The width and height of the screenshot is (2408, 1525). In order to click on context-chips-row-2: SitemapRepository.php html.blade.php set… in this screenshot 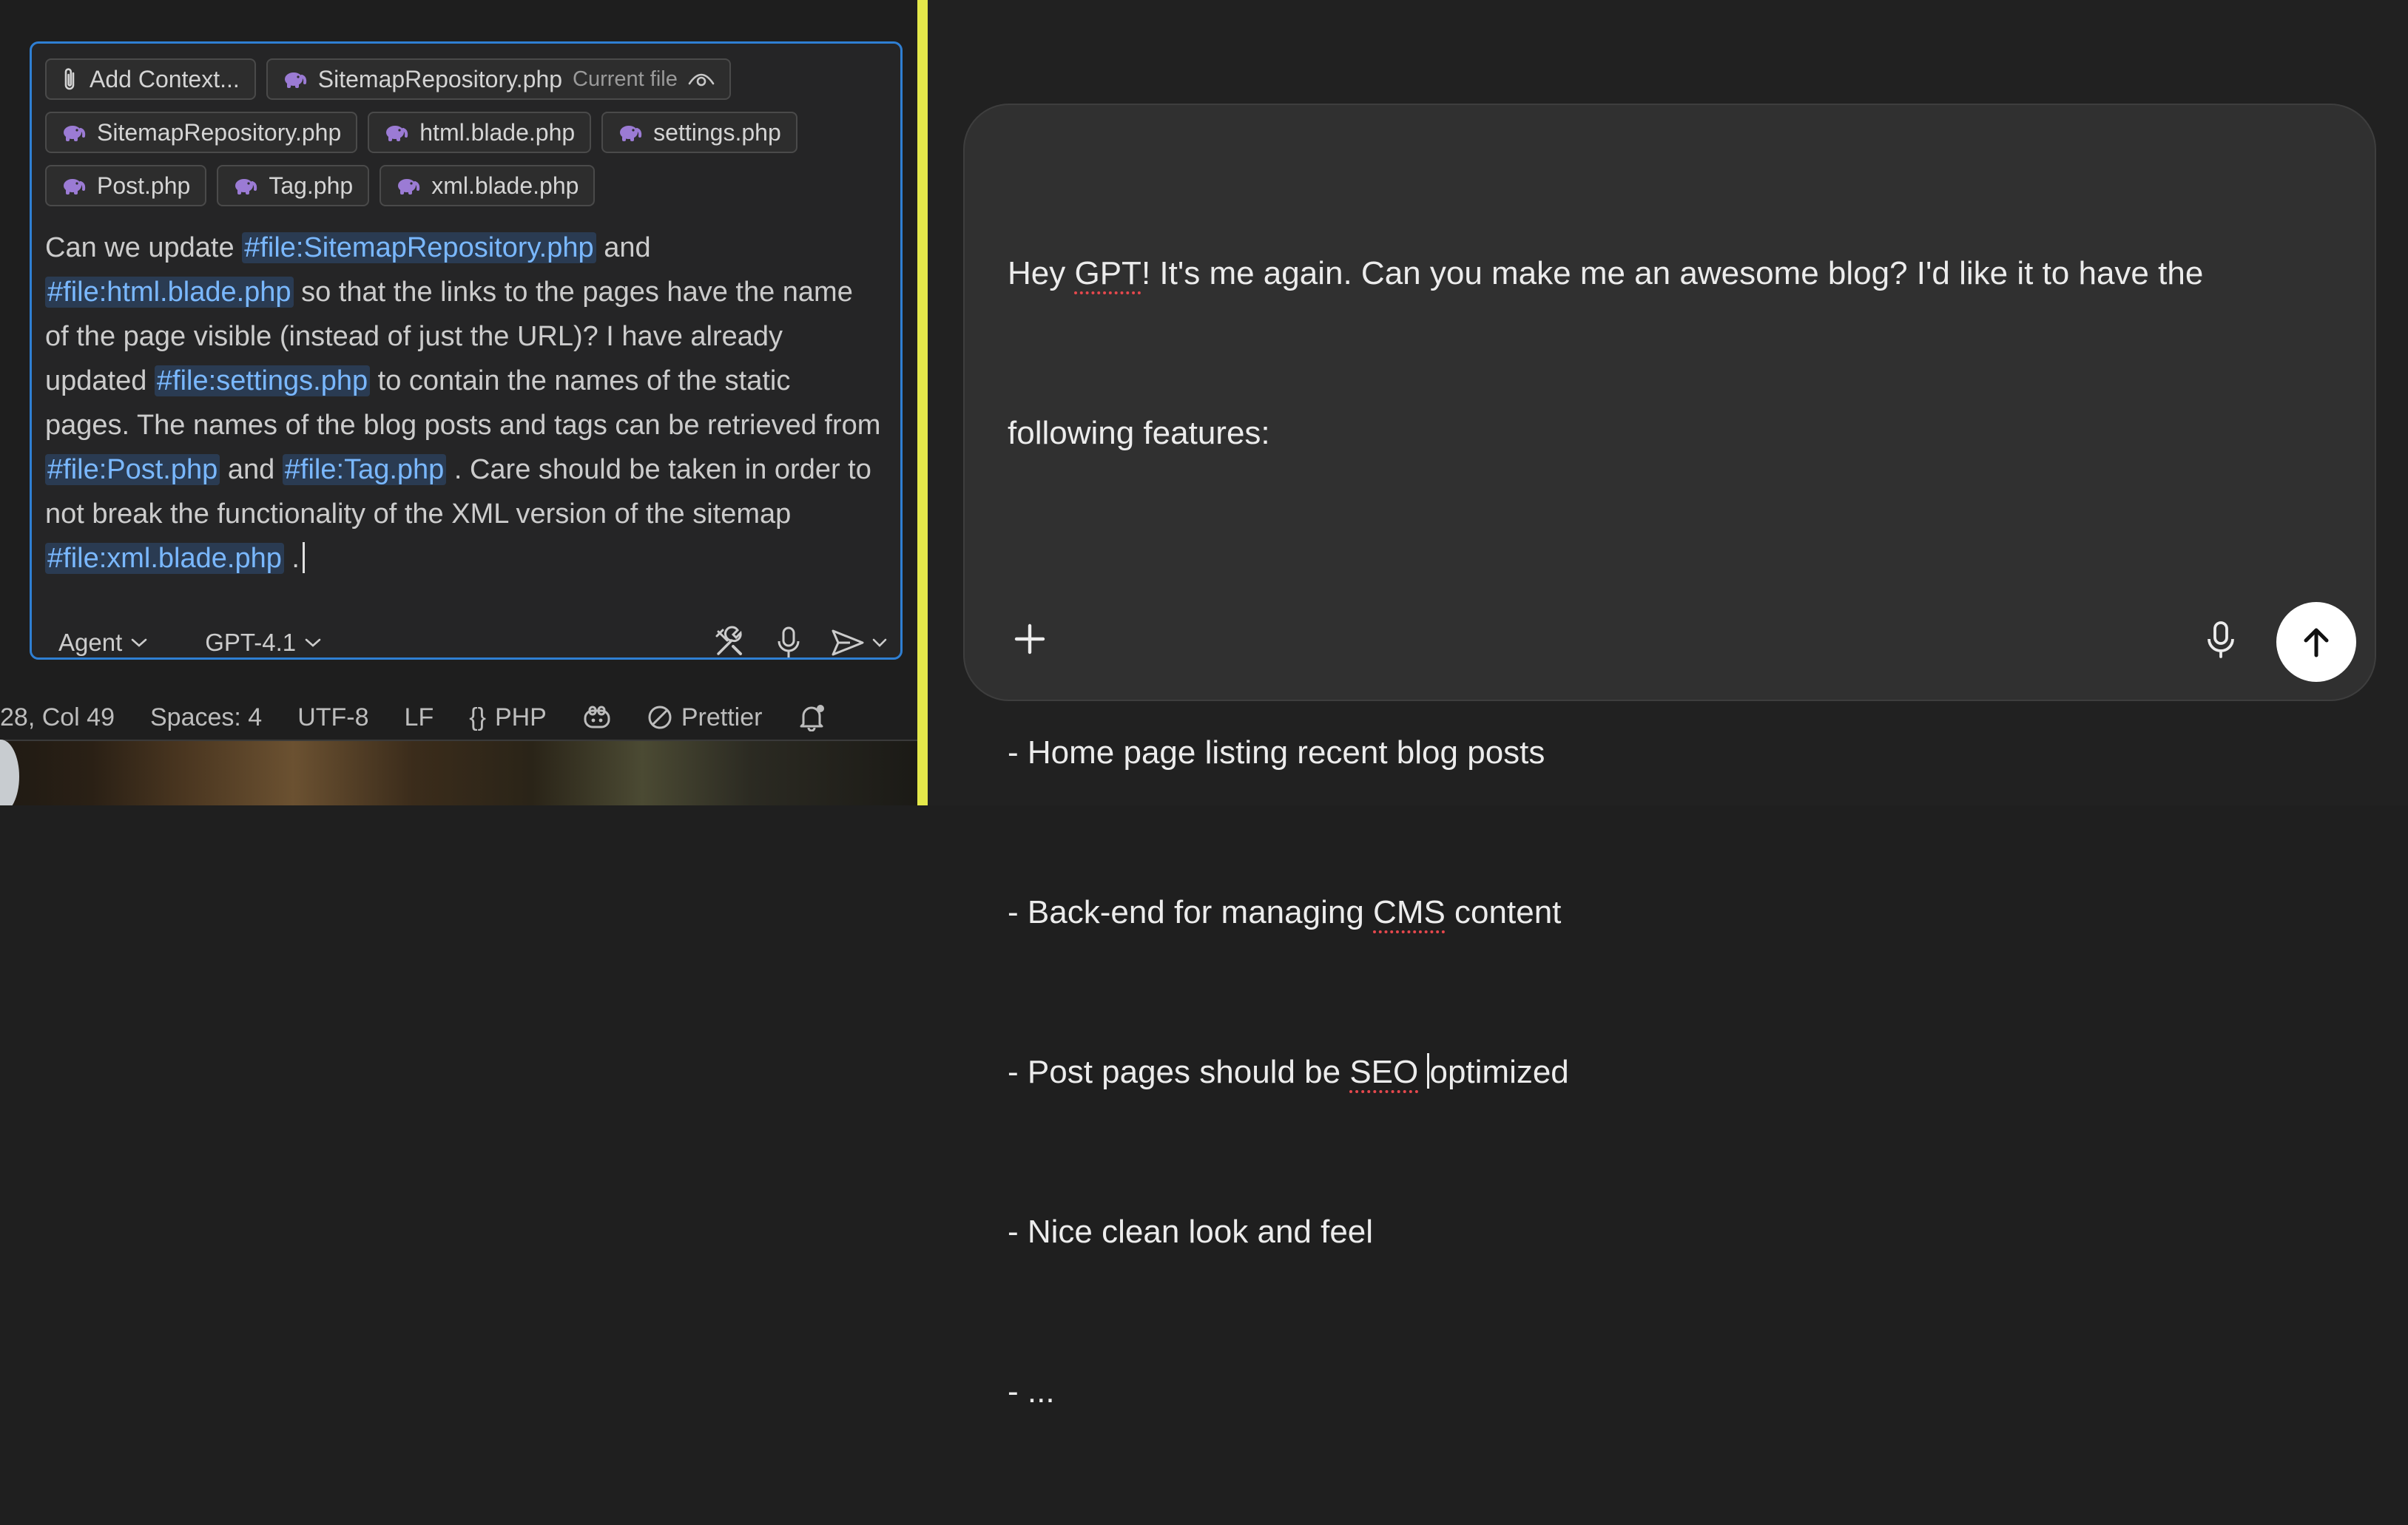, I will do `click(421, 132)`.